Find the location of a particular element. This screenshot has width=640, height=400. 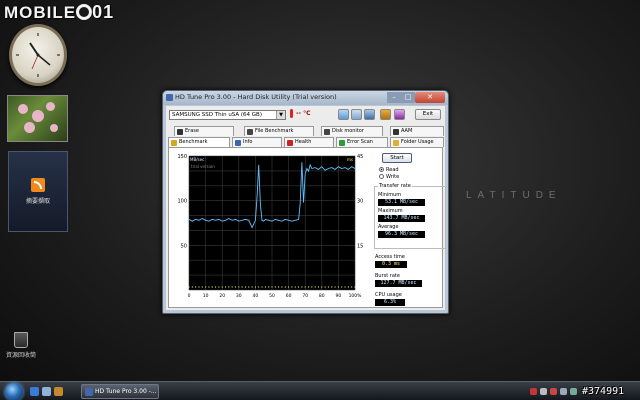

temperature-readout: -- °C is located at coordinates (300, 113).